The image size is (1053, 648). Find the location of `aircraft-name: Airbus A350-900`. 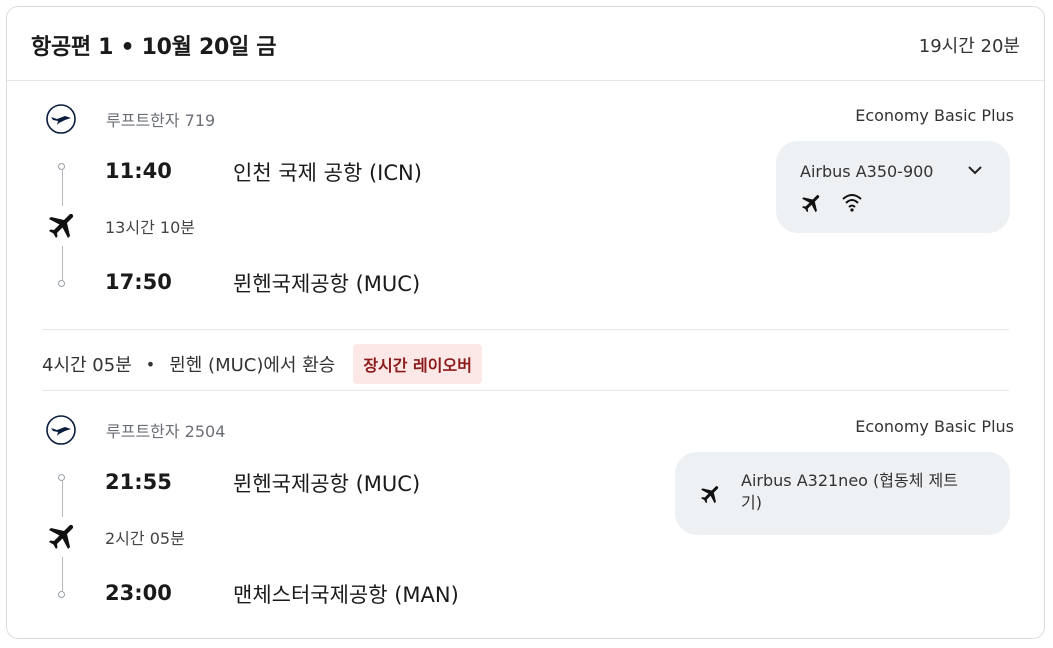

aircraft-name: Airbus A350-900 is located at coordinates (867, 171).